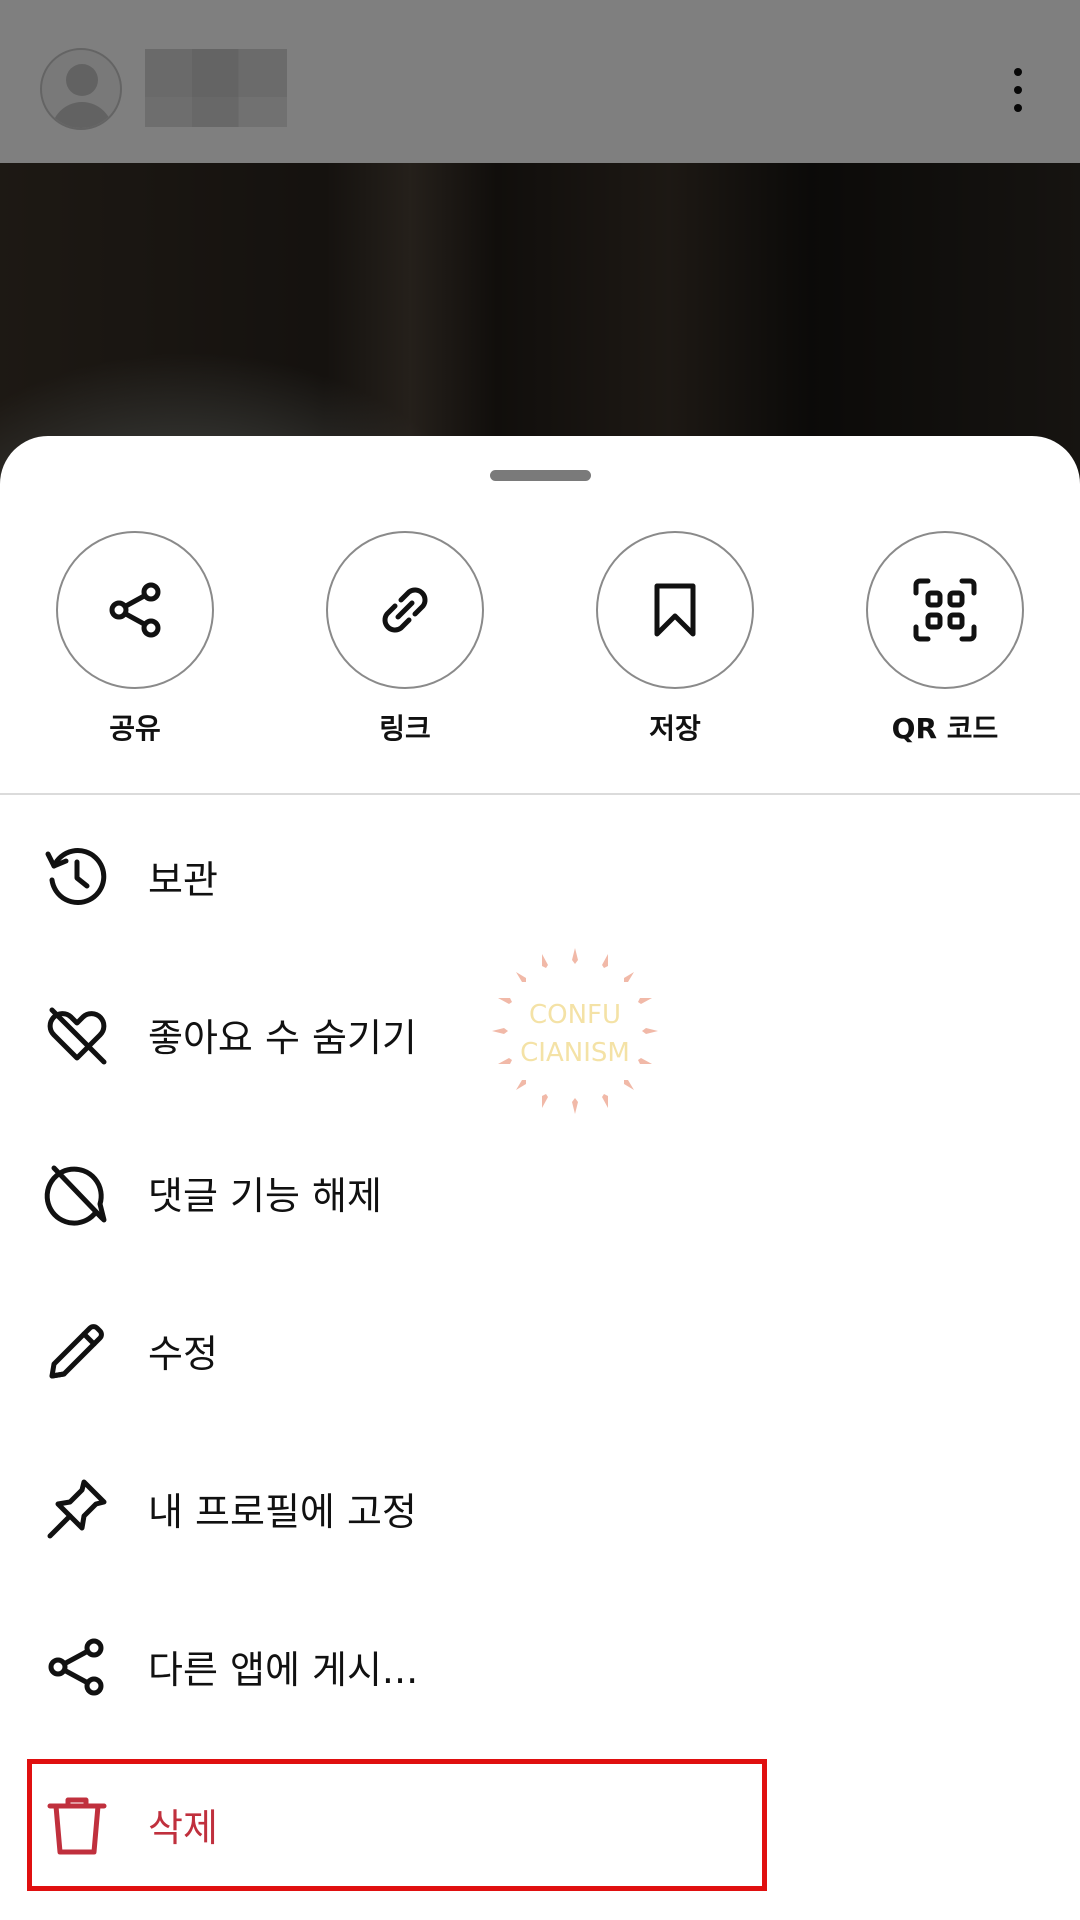 The image size is (1080, 1920). I want to click on divider, so click(540, 794).